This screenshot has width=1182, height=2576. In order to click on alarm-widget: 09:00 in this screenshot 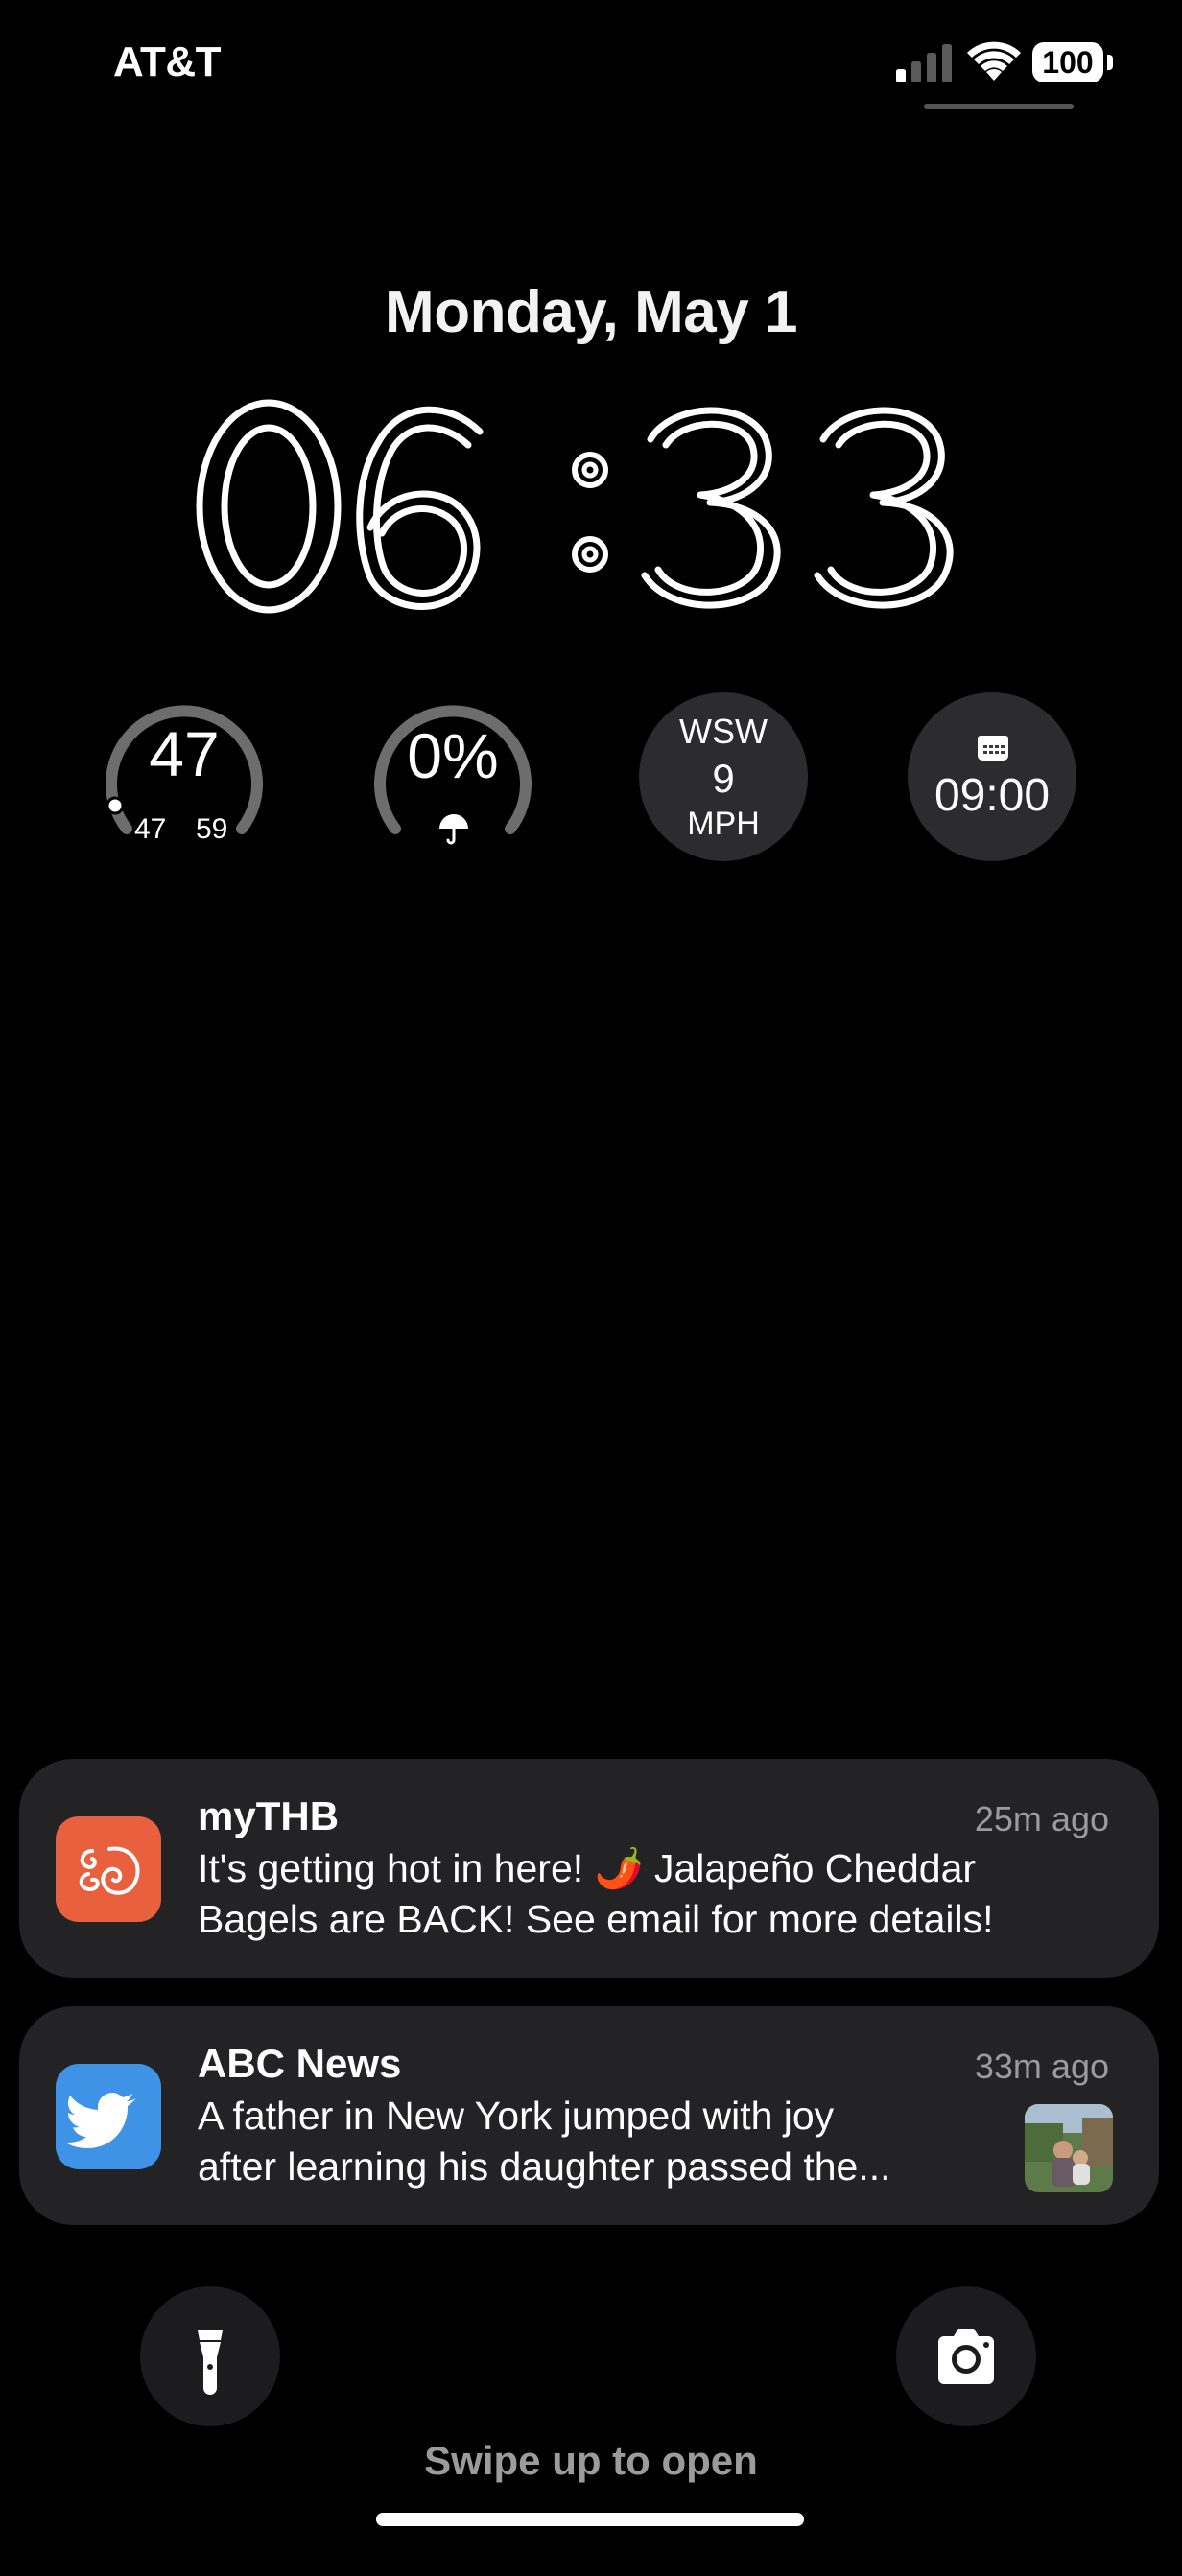, I will do `click(992, 776)`.